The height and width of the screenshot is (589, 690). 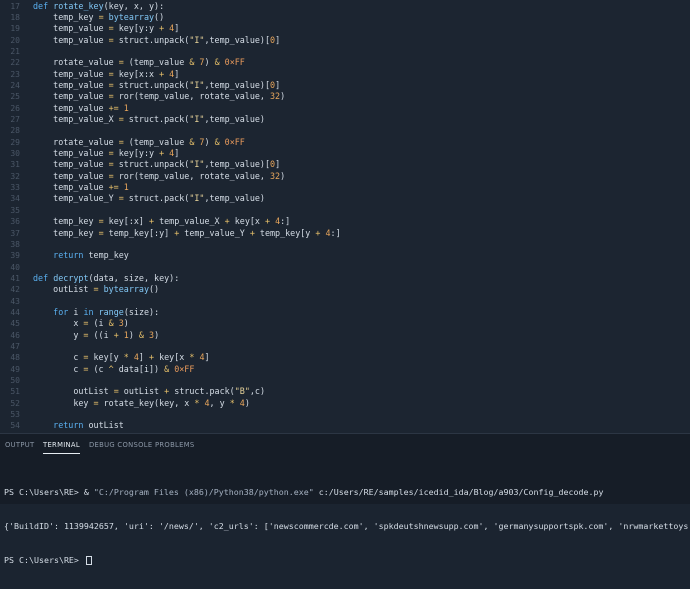 I want to click on terminal-line: PS C:\Users\RE>, so click(x=347, y=560).